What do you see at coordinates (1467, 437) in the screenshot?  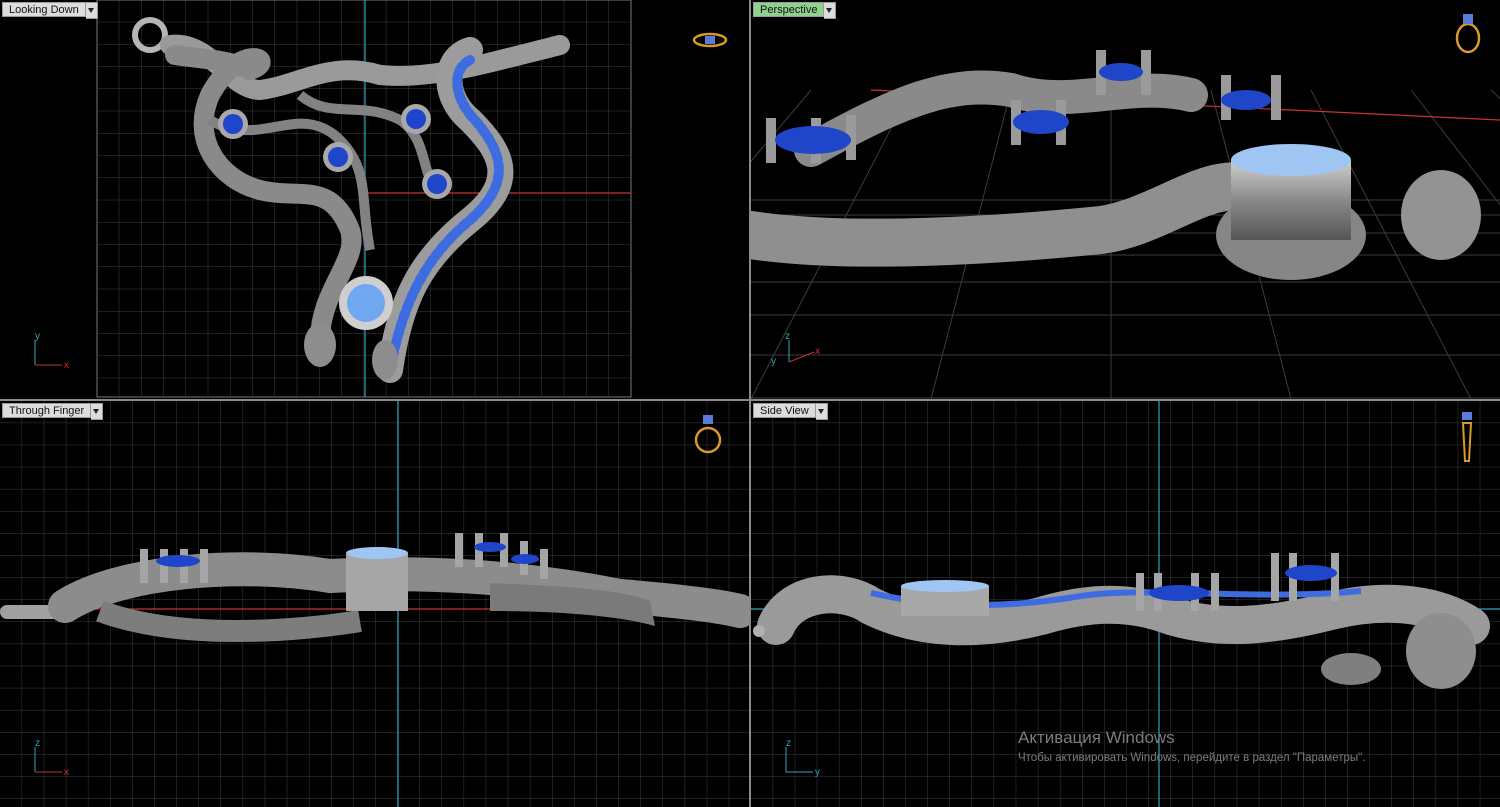 I see `ring-side-view-icon` at bounding box center [1467, 437].